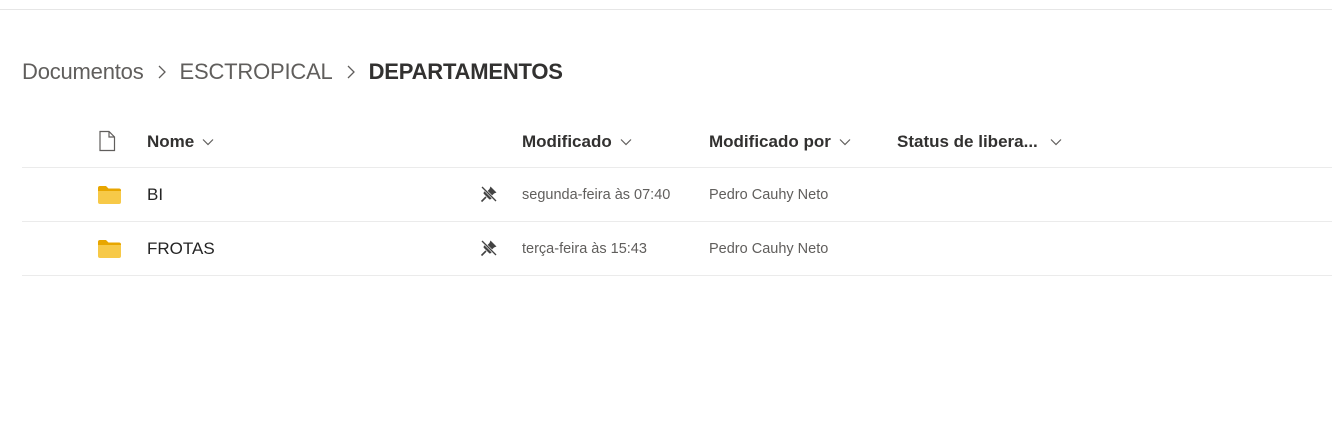 This screenshot has width=1332, height=441. What do you see at coordinates (155, 195) in the screenshot?
I see `item-name: BI` at bounding box center [155, 195].